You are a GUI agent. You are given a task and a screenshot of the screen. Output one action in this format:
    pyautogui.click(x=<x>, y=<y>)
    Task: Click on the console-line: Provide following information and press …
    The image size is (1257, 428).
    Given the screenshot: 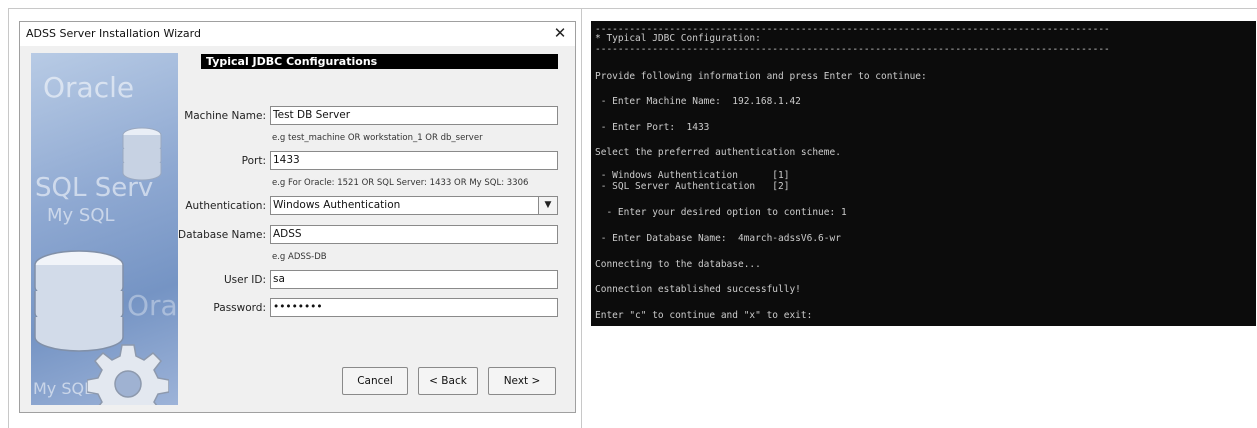 What is the action you would take?
    pyautogui.click(x=761, y=76)
    